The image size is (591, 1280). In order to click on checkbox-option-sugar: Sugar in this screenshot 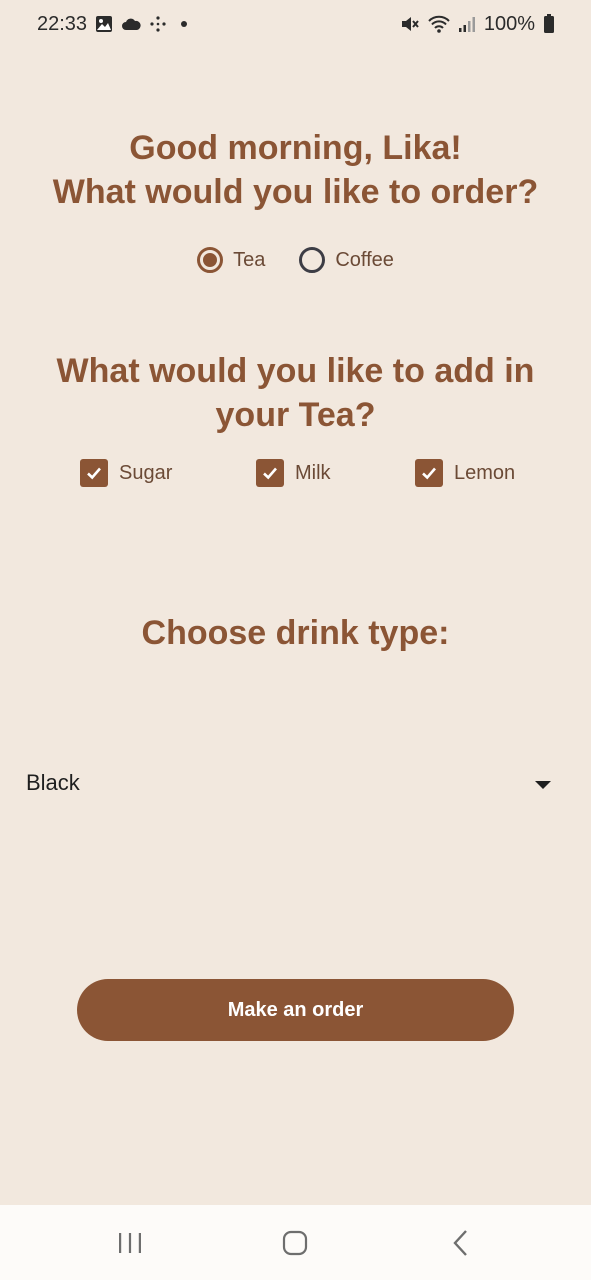, I will do `click(126, 473)`.